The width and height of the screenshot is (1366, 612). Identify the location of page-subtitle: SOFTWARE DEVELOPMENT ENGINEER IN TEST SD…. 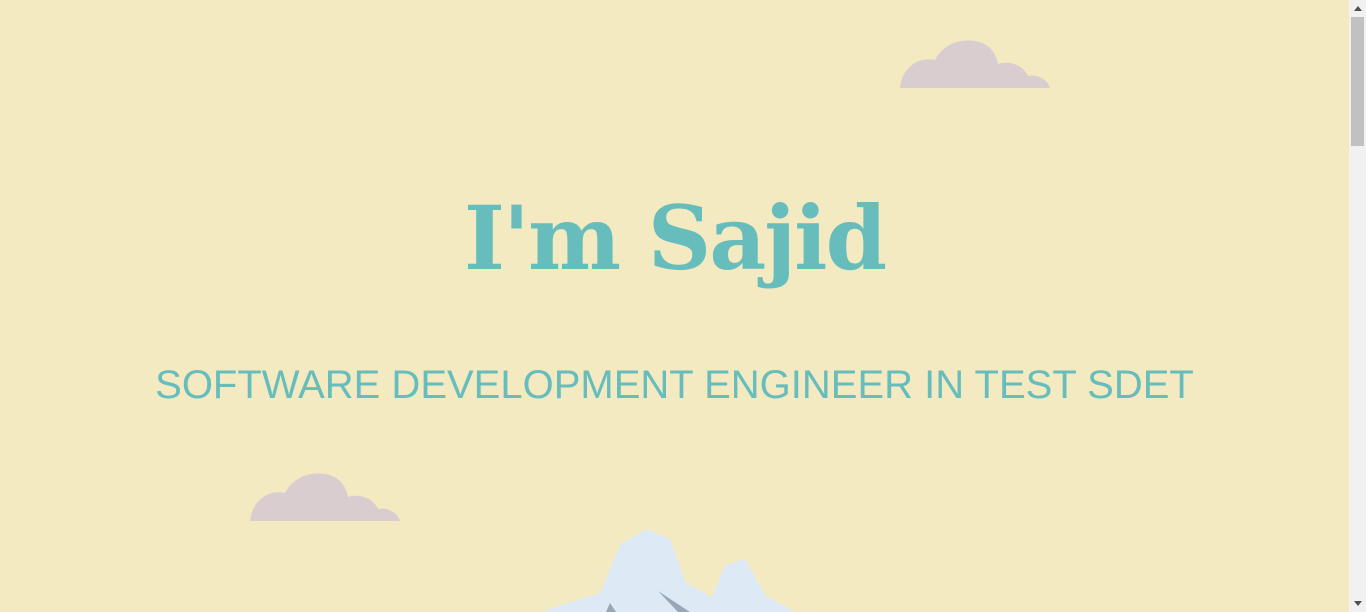
(674, 385).